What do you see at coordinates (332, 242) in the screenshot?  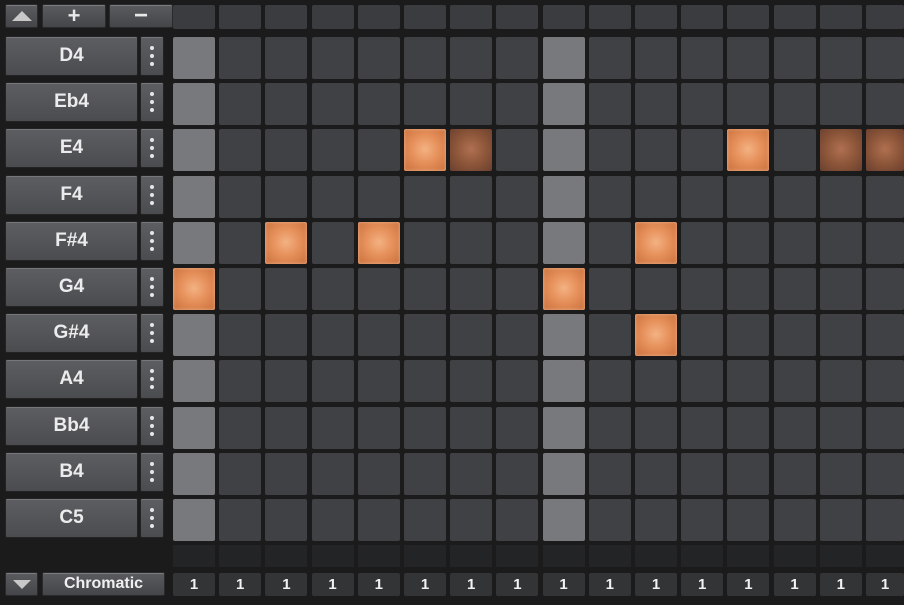 I see `step-cell-F#4-4` at bounding box center [332, 242].